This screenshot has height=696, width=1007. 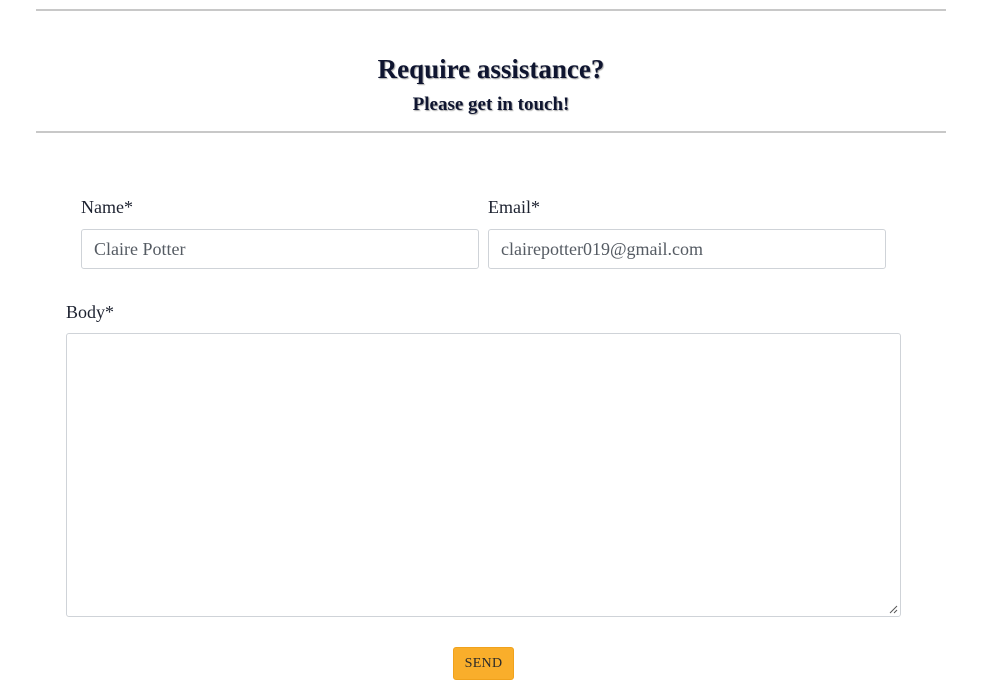 I want to click on name-field, so click(x=280, y=249).